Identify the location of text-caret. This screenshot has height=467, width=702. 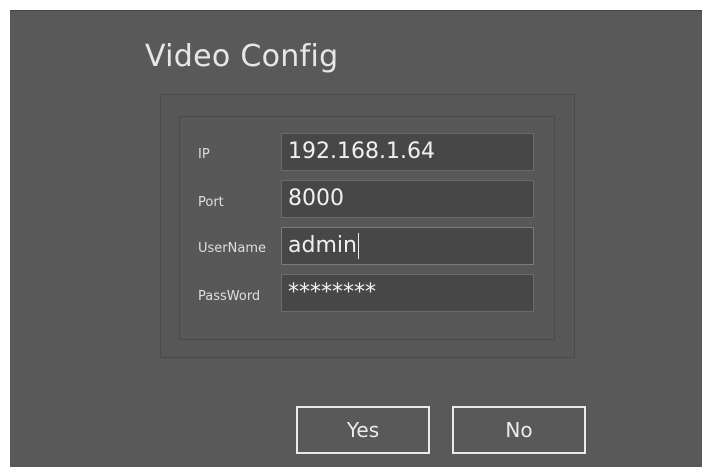
(358, 246).